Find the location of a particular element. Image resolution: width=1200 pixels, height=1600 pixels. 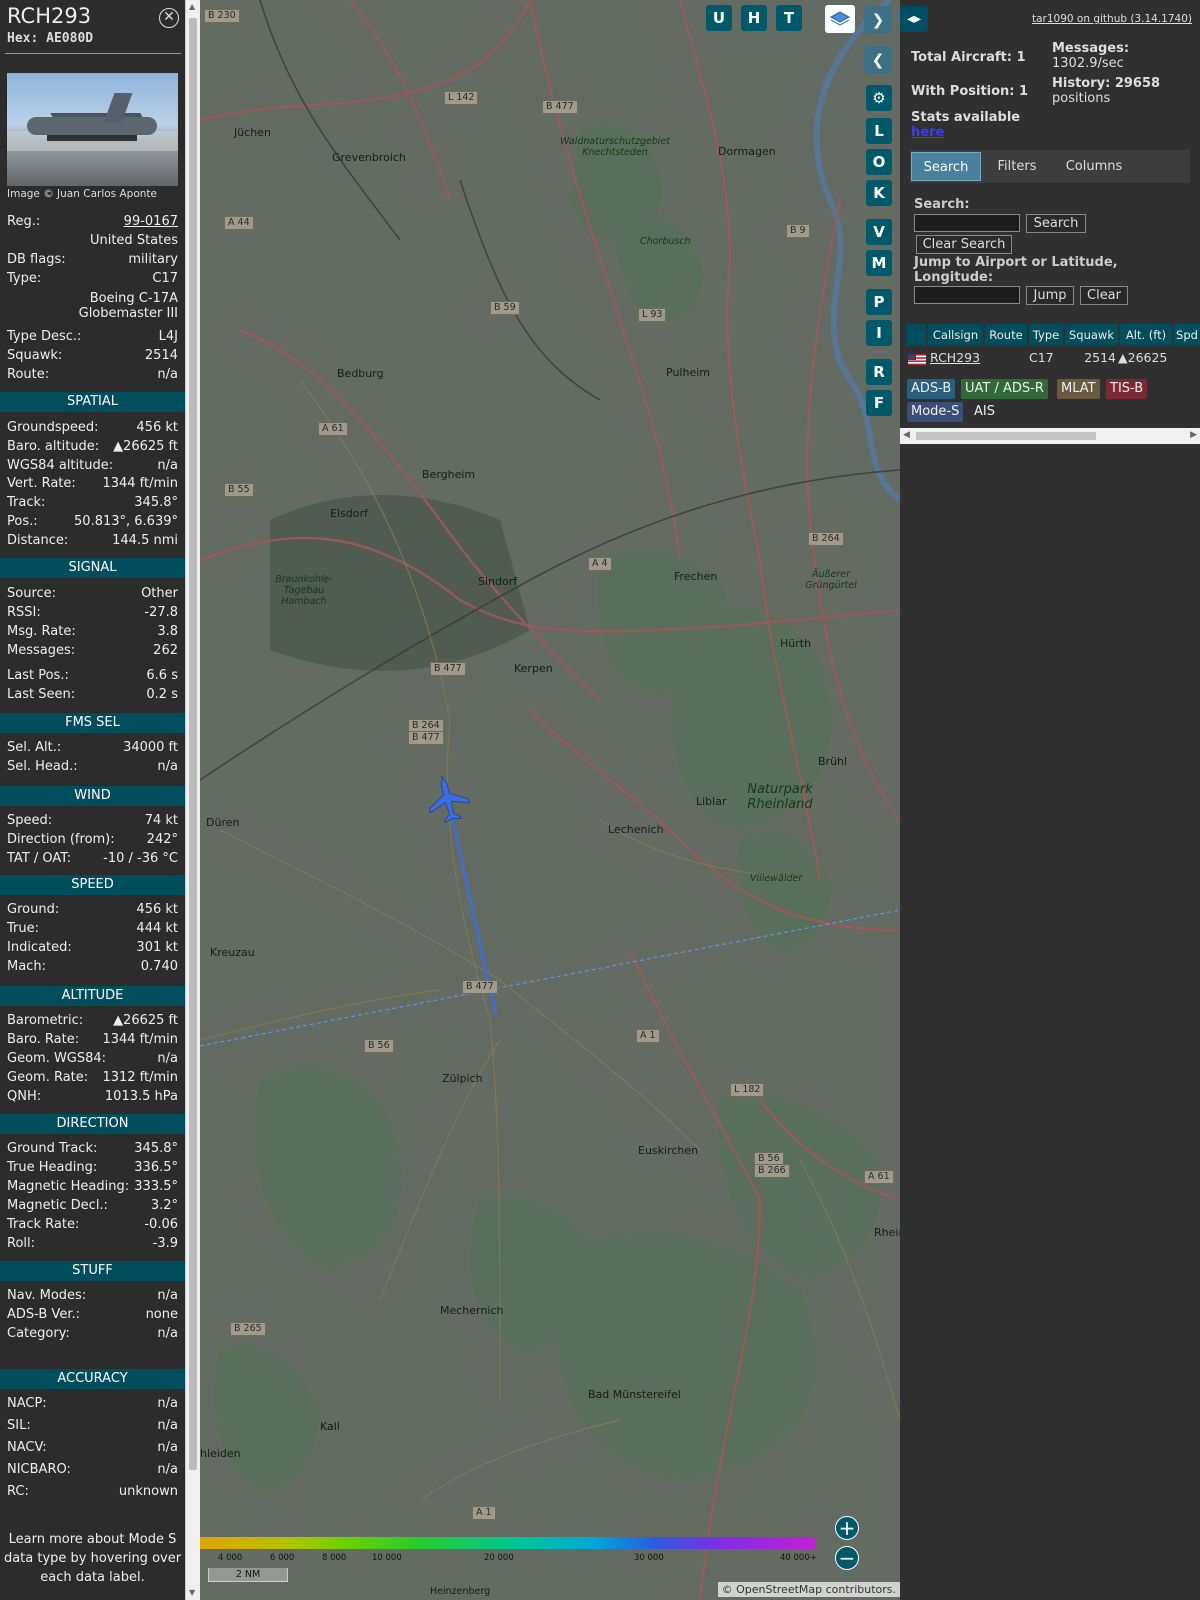

info-row-label: Ground Track: is located at coordinates (52, 1148).